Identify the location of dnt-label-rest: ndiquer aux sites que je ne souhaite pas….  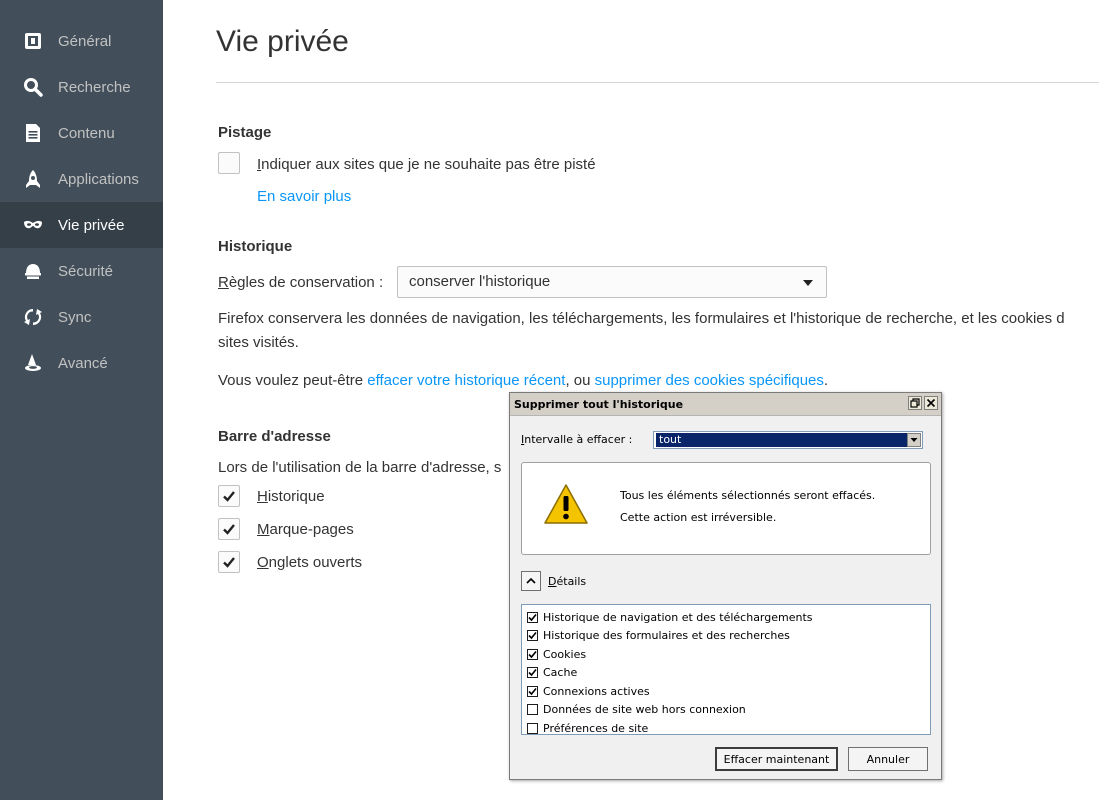
(428, 164).